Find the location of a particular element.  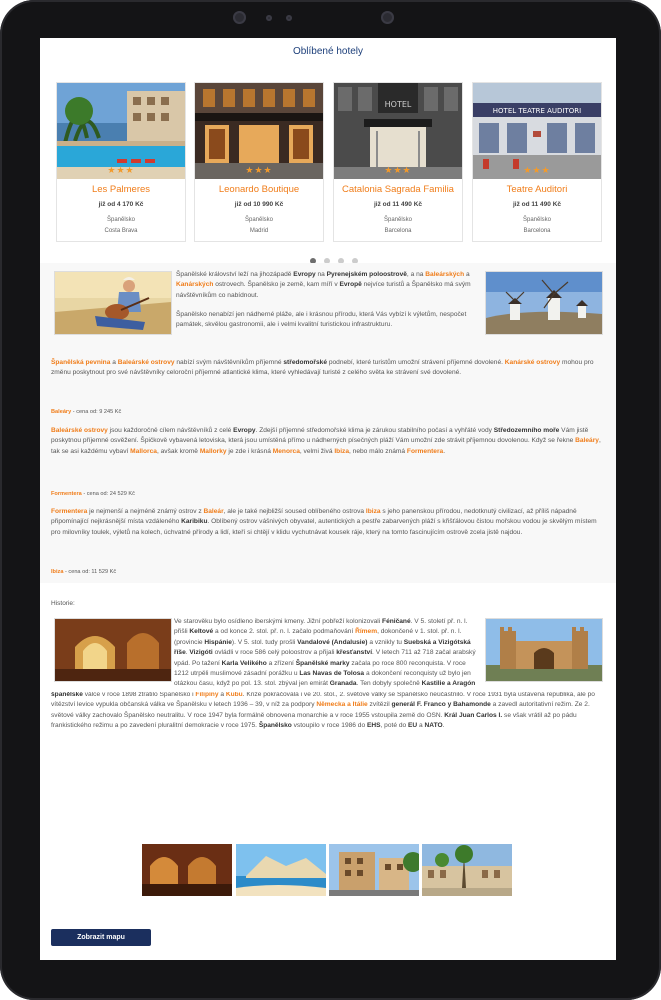

alhambra-photo is located at coordinates (113, 650).